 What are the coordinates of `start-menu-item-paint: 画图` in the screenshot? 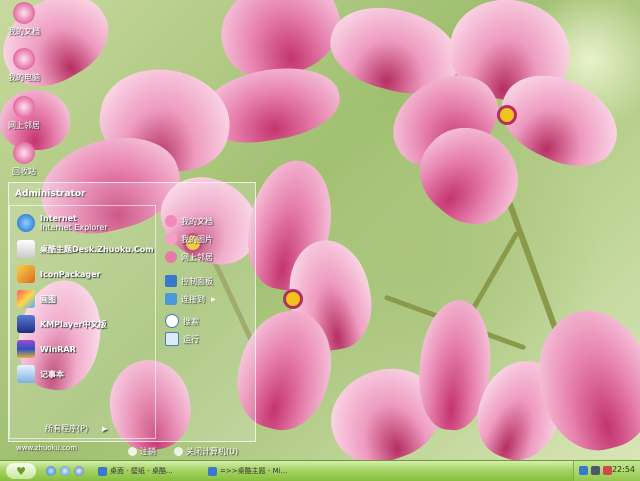 It's located at (36, 299).